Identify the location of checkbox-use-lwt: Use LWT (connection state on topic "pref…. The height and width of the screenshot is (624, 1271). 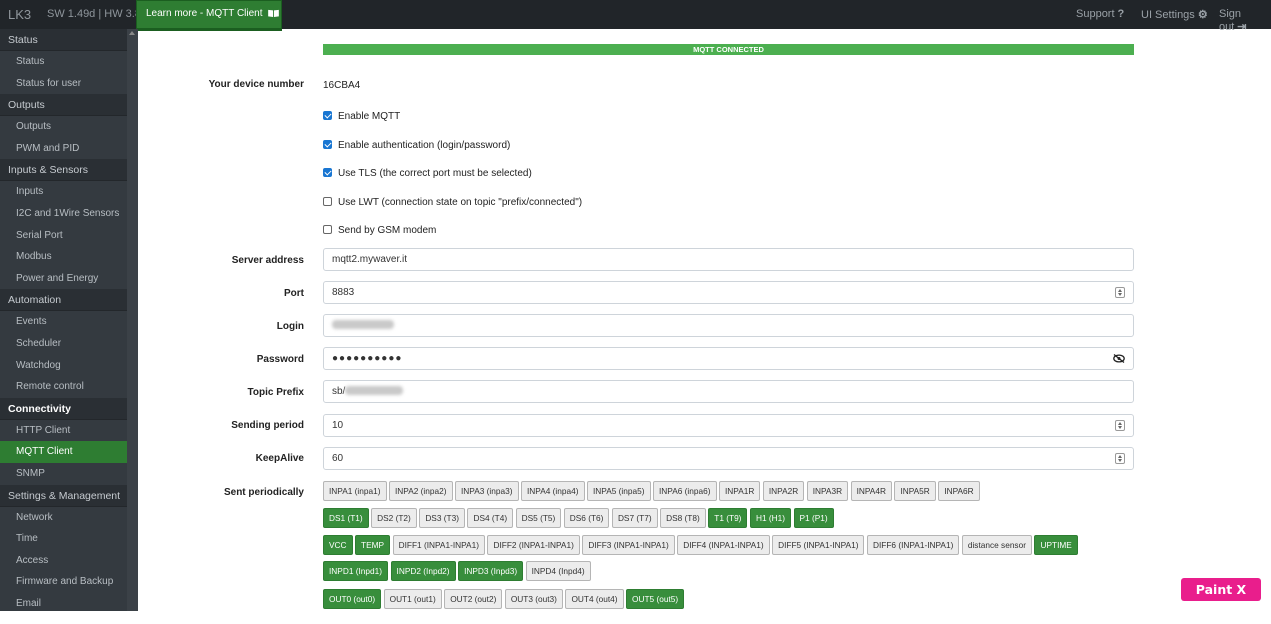
(452, 202).